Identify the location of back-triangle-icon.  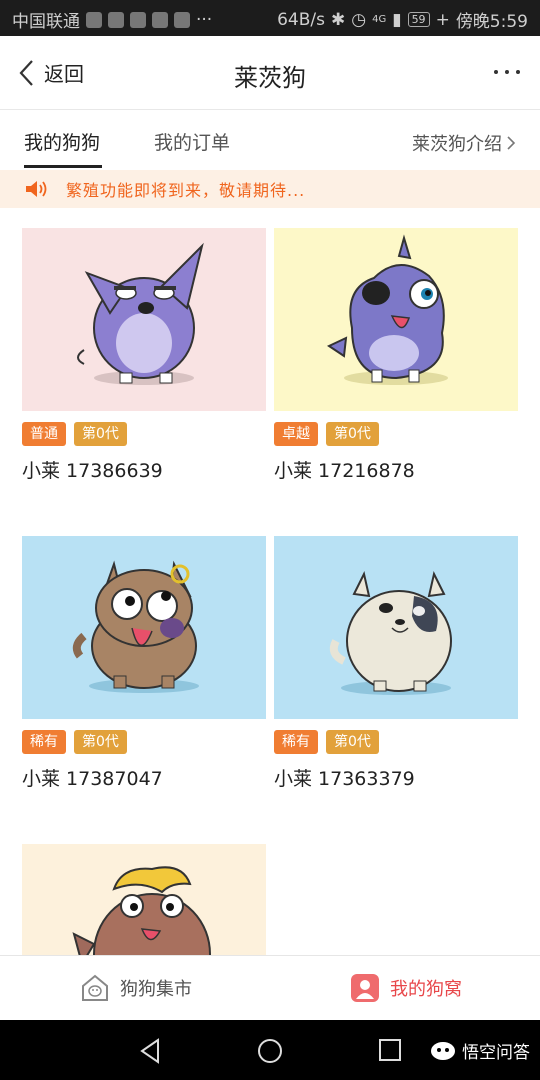
(150, 1051).